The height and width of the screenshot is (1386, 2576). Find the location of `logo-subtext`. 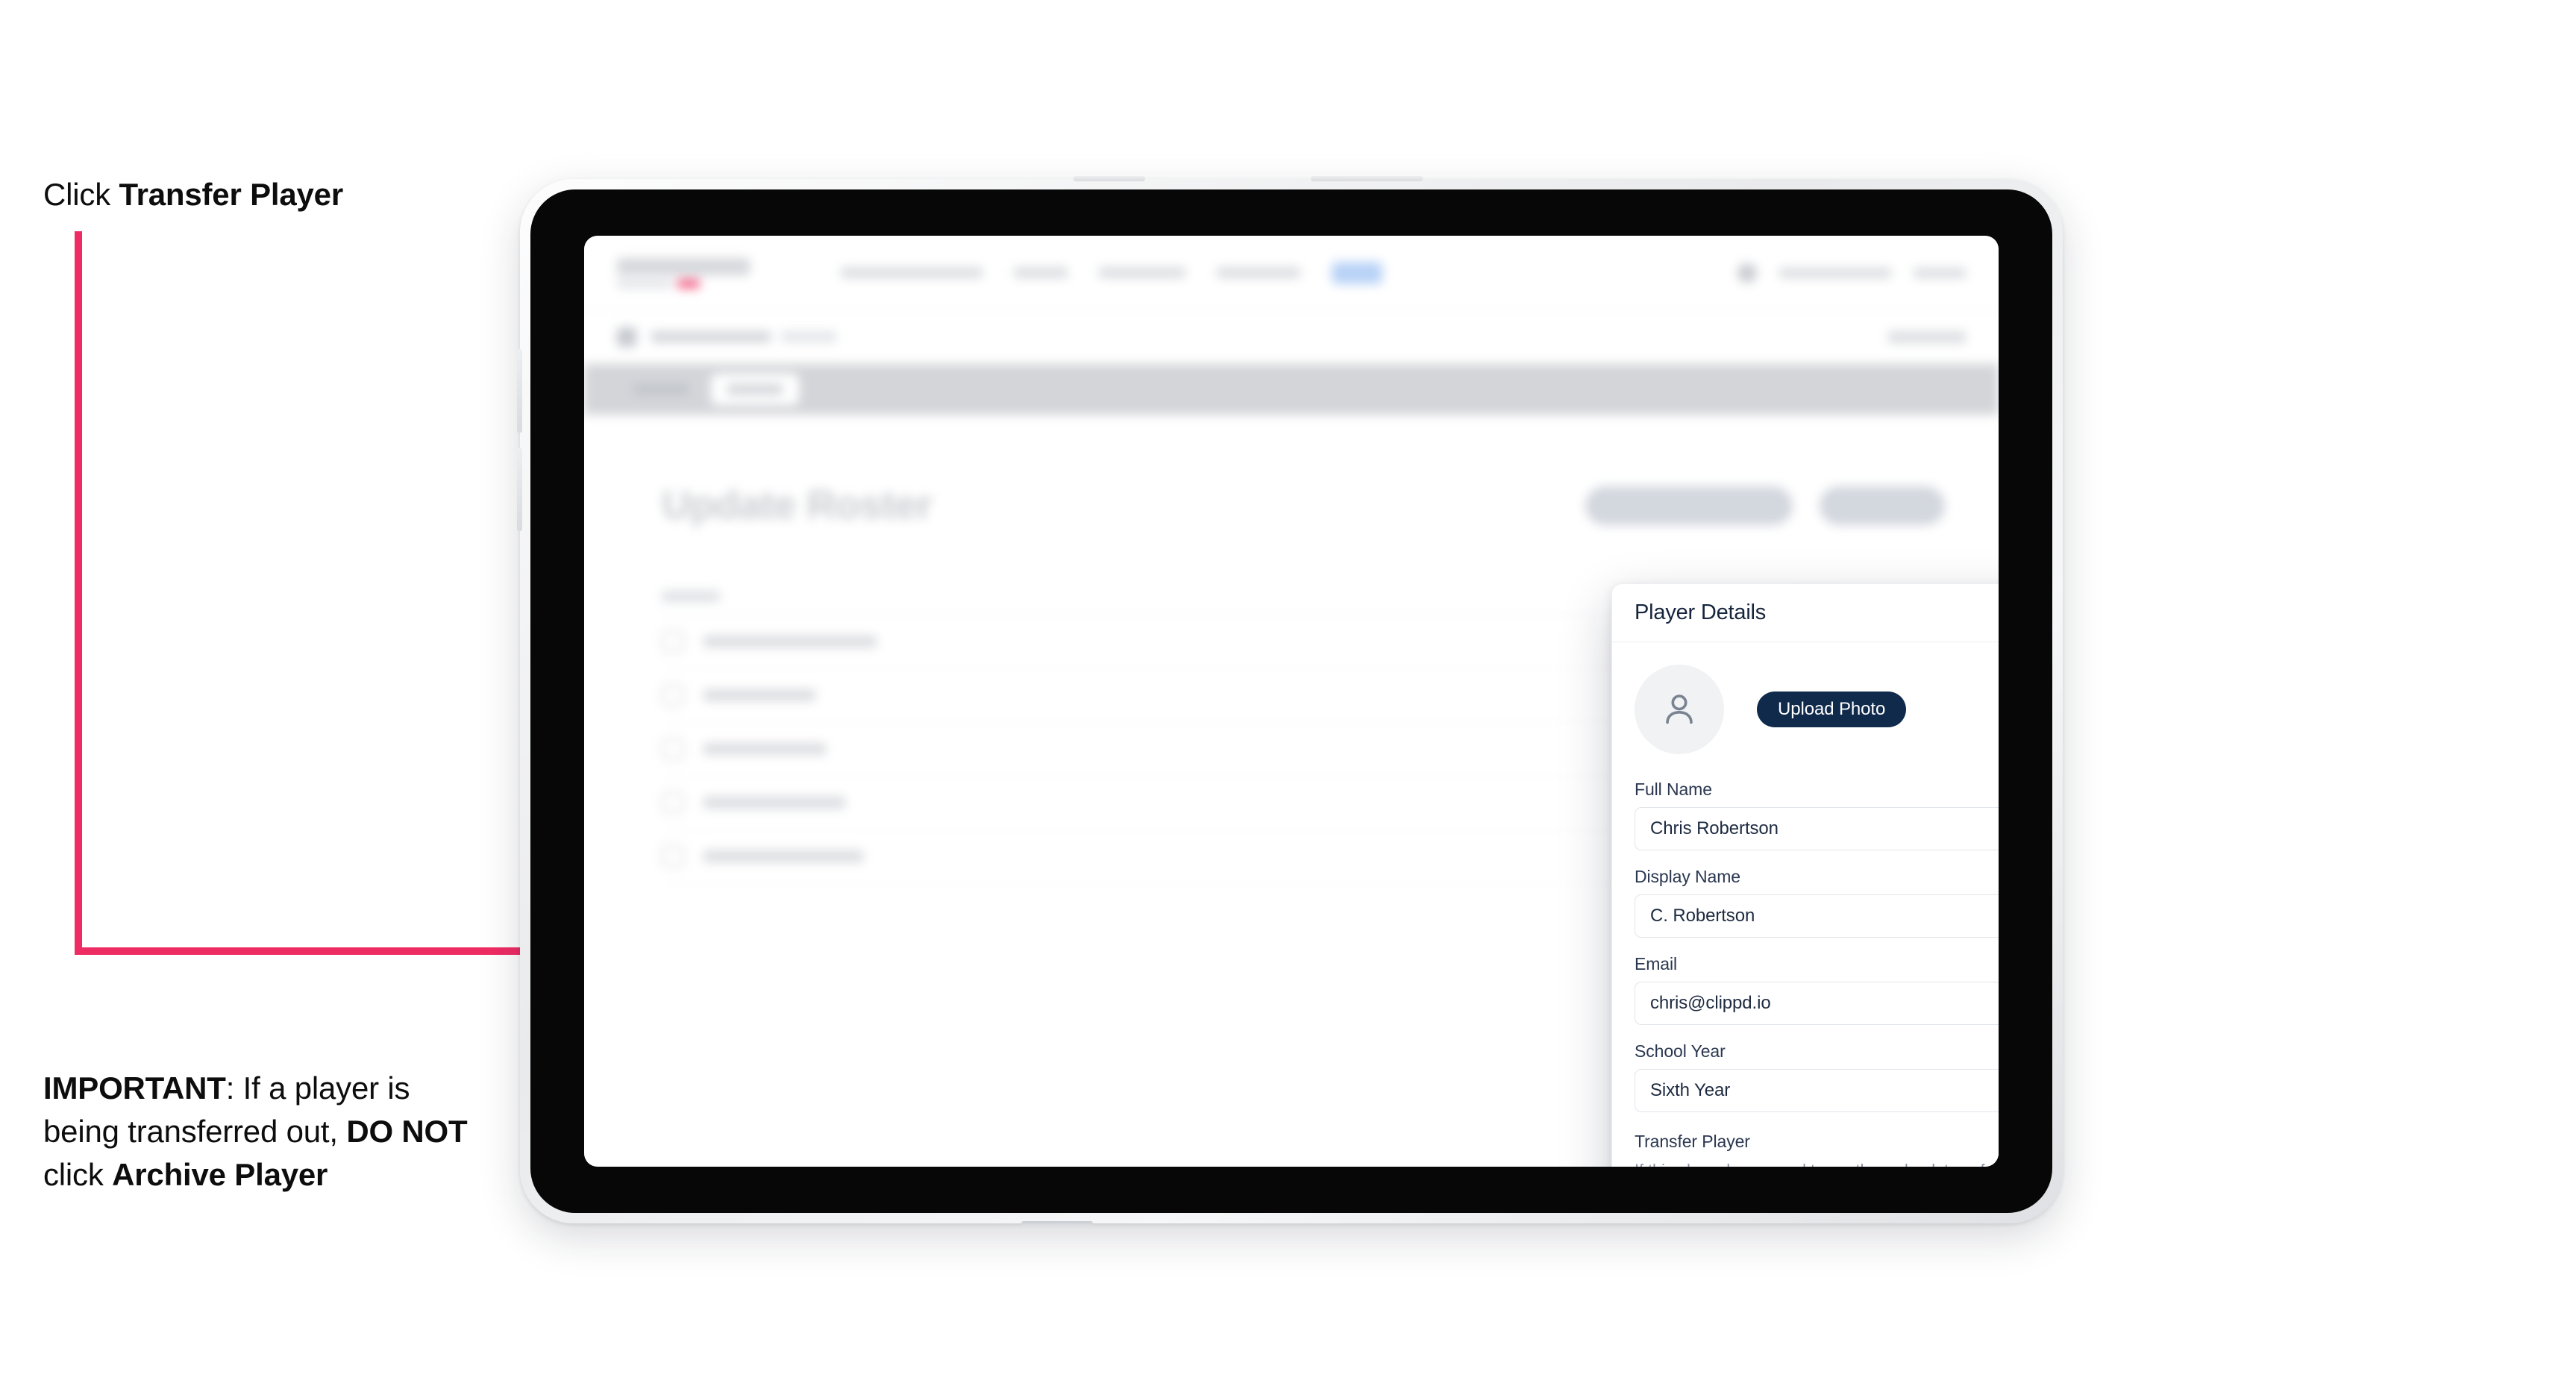

logo-subtext is located at coordinates (683, 283).